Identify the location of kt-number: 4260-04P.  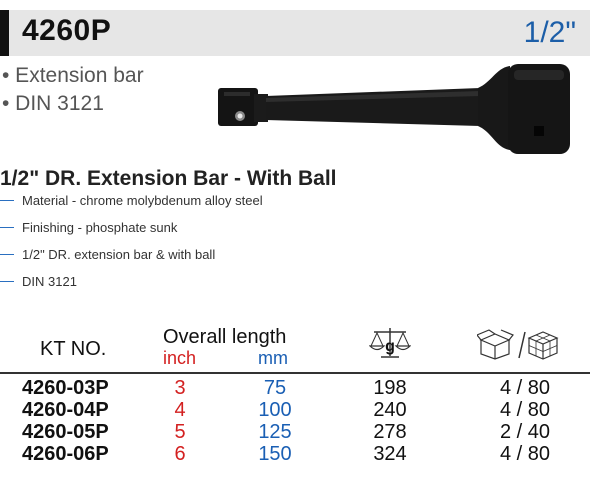
(65, 410).